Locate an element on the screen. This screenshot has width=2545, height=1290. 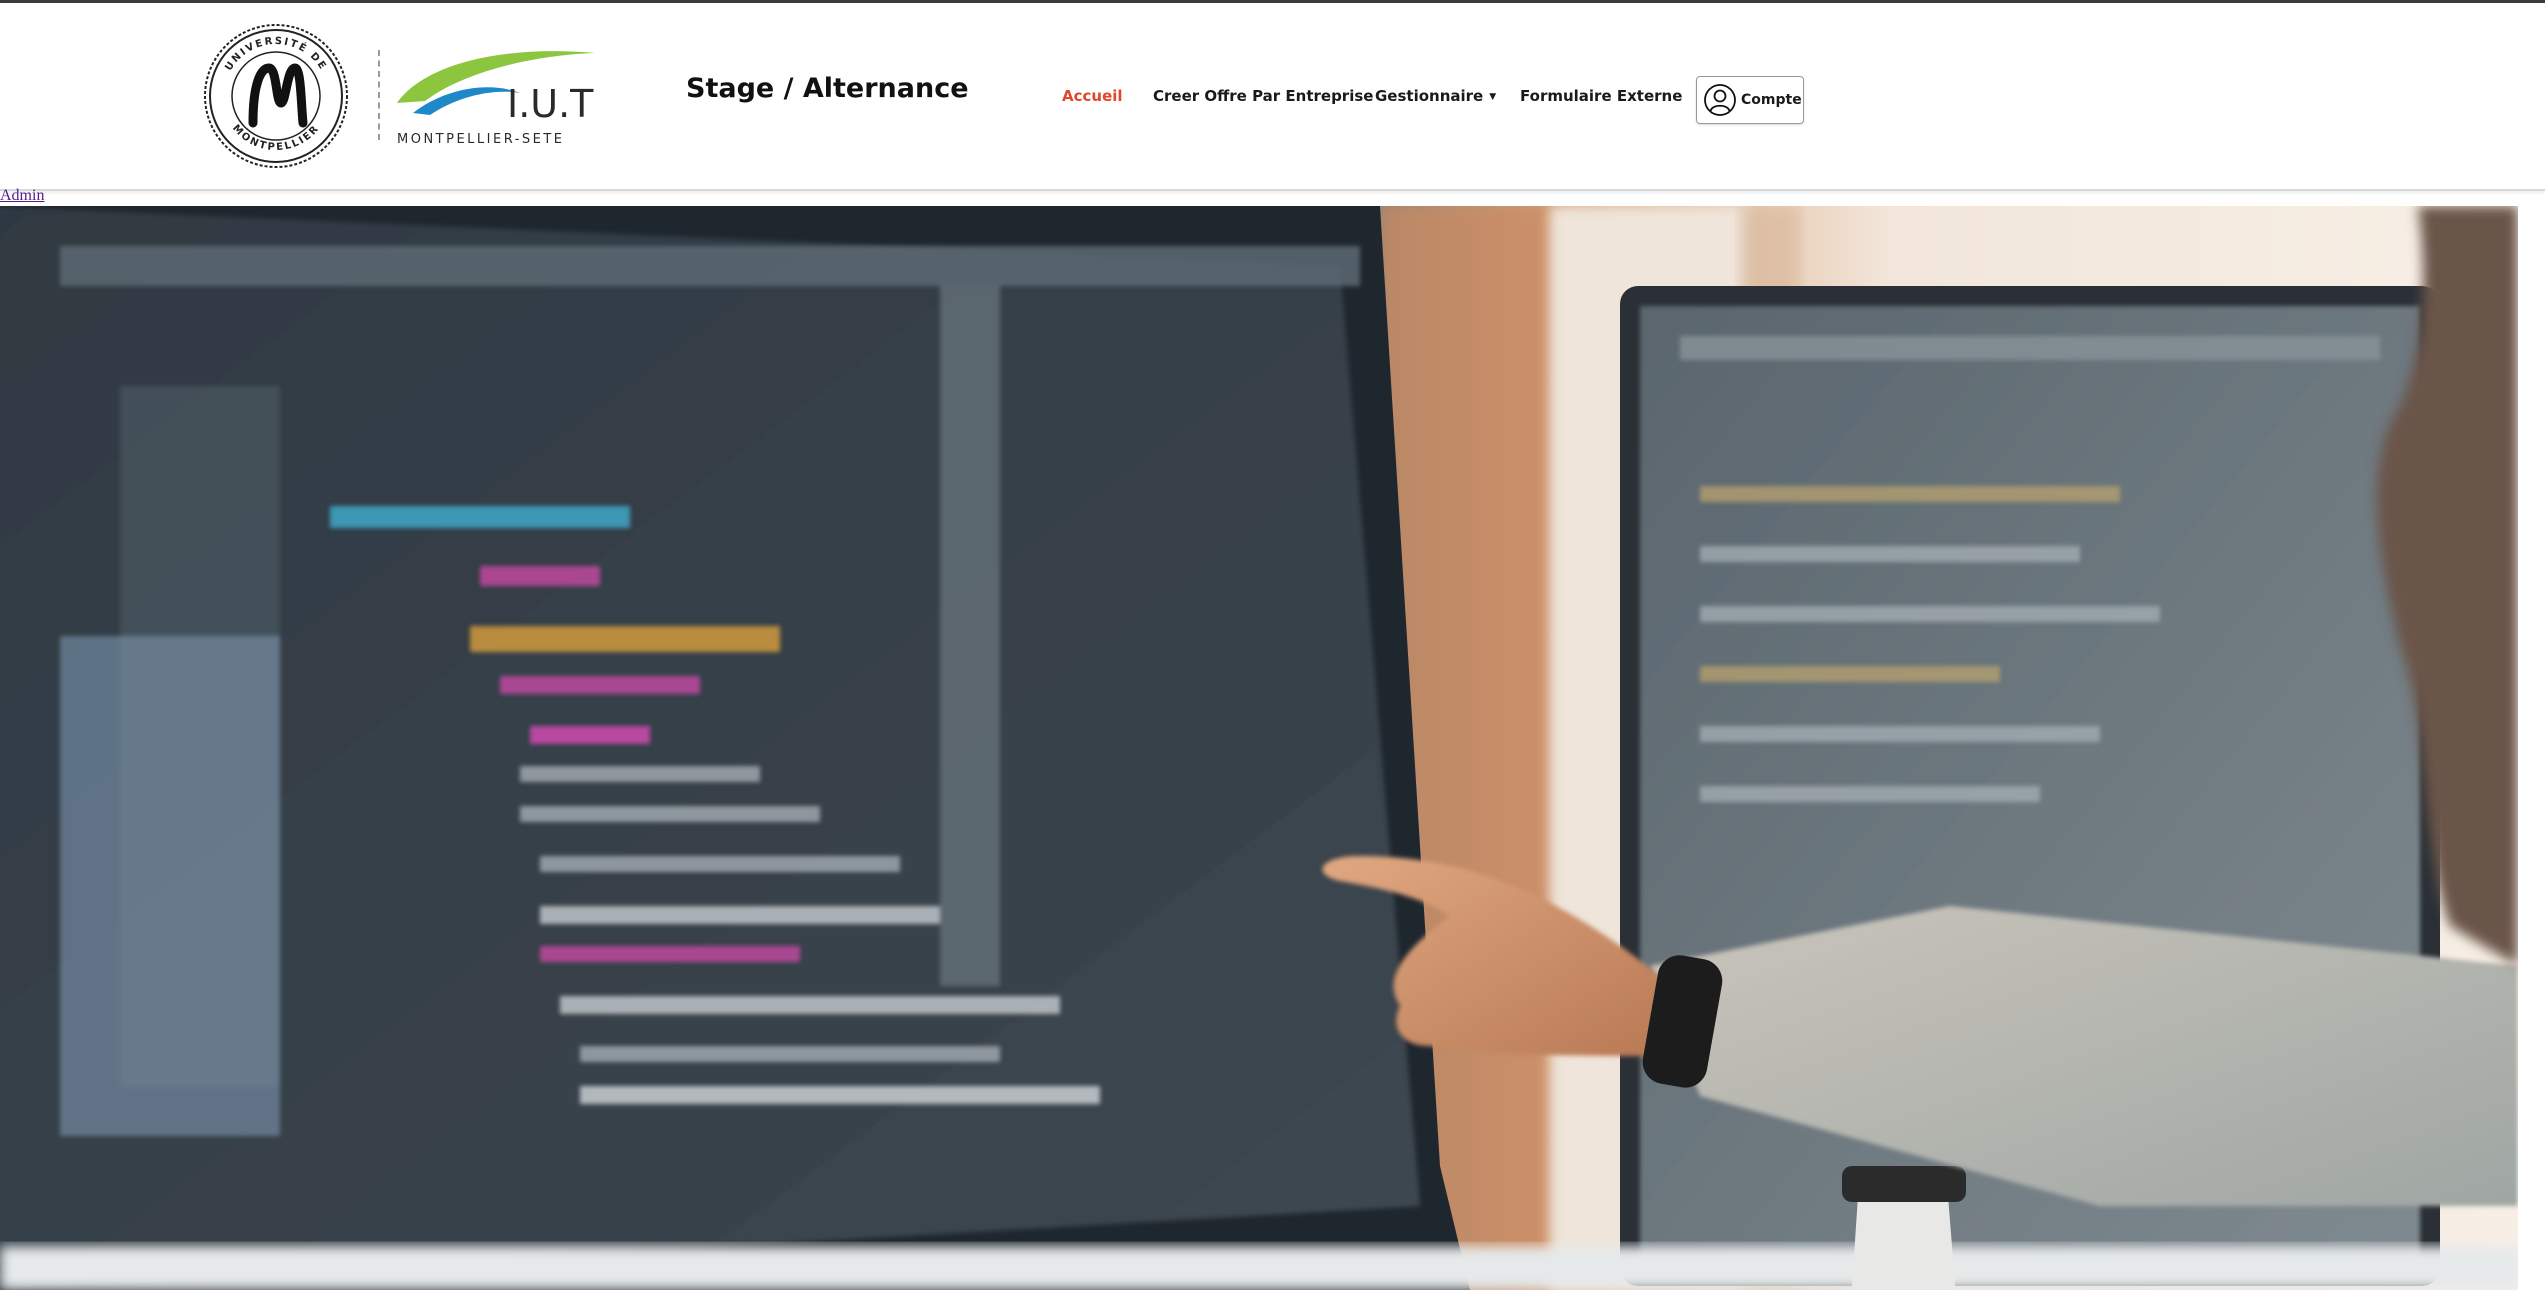
iut-logo-text: I.U.T is located at coordinates (550, 104).